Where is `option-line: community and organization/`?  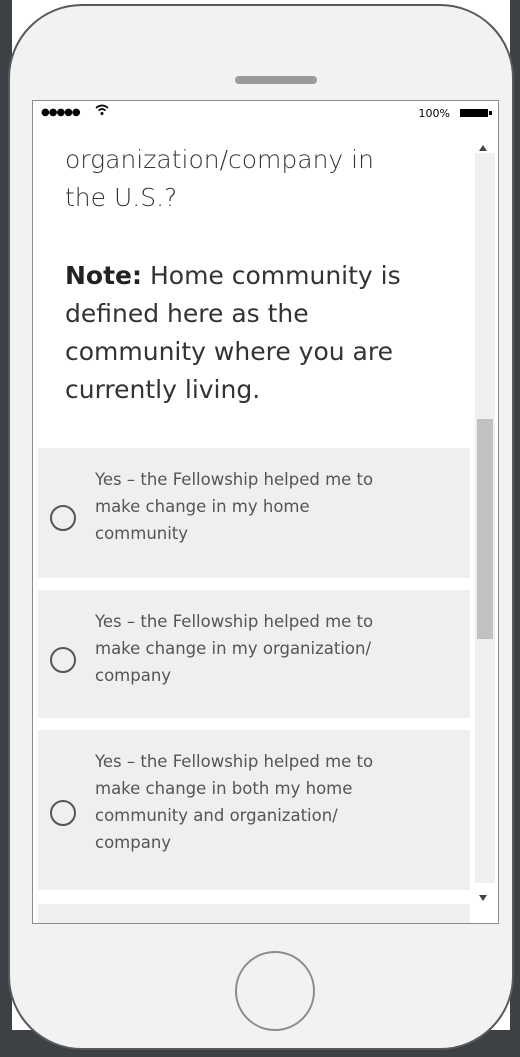
option-line: community and organization/ is located at coordinates (216, 815).